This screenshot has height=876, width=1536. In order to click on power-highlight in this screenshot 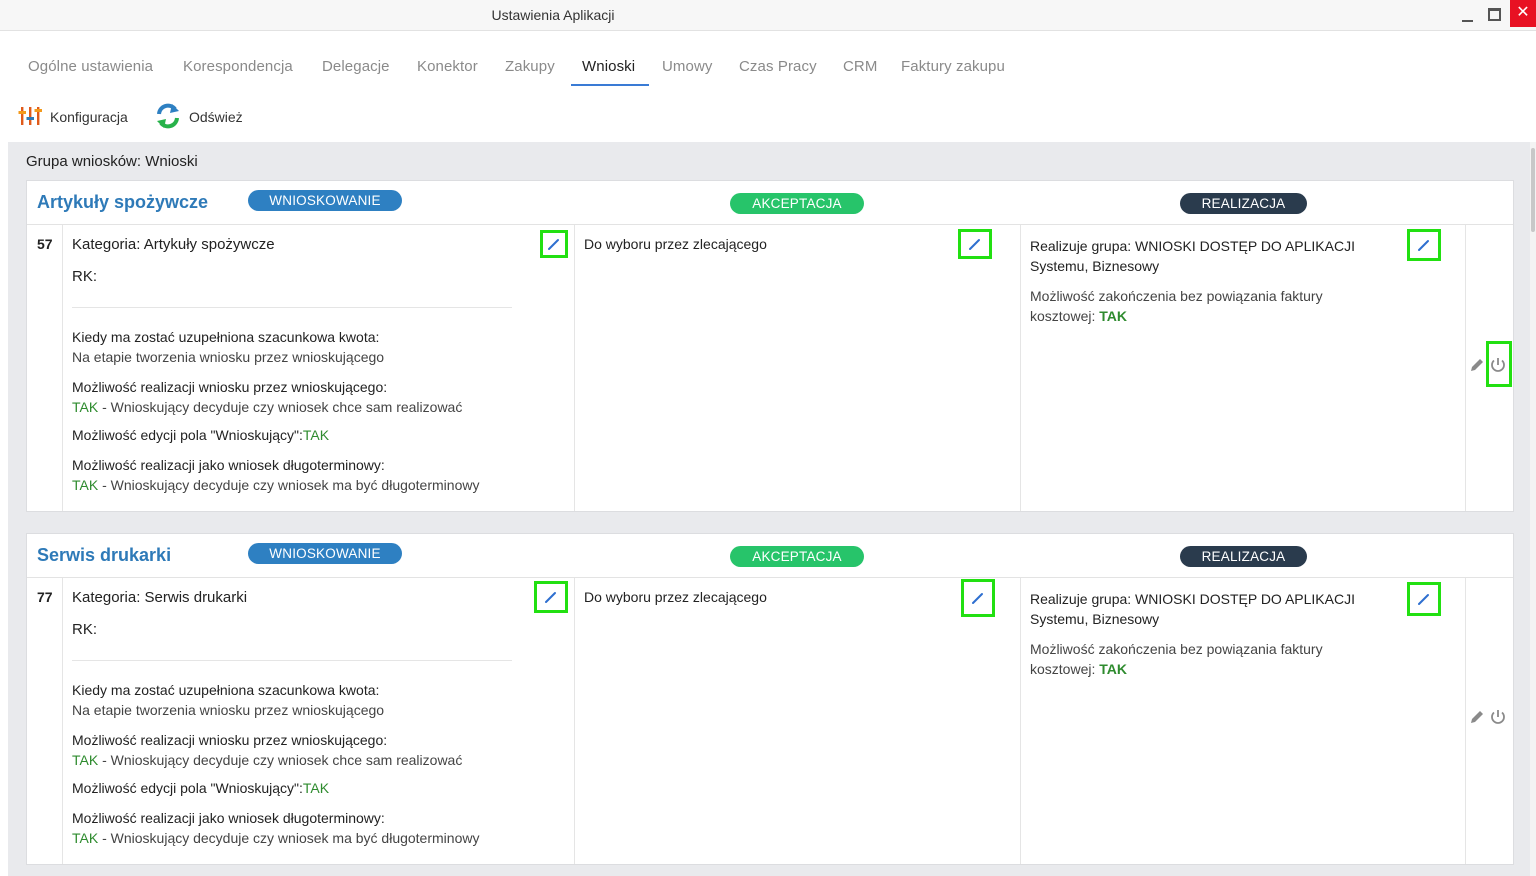, I will do `click(1499, 364)`.